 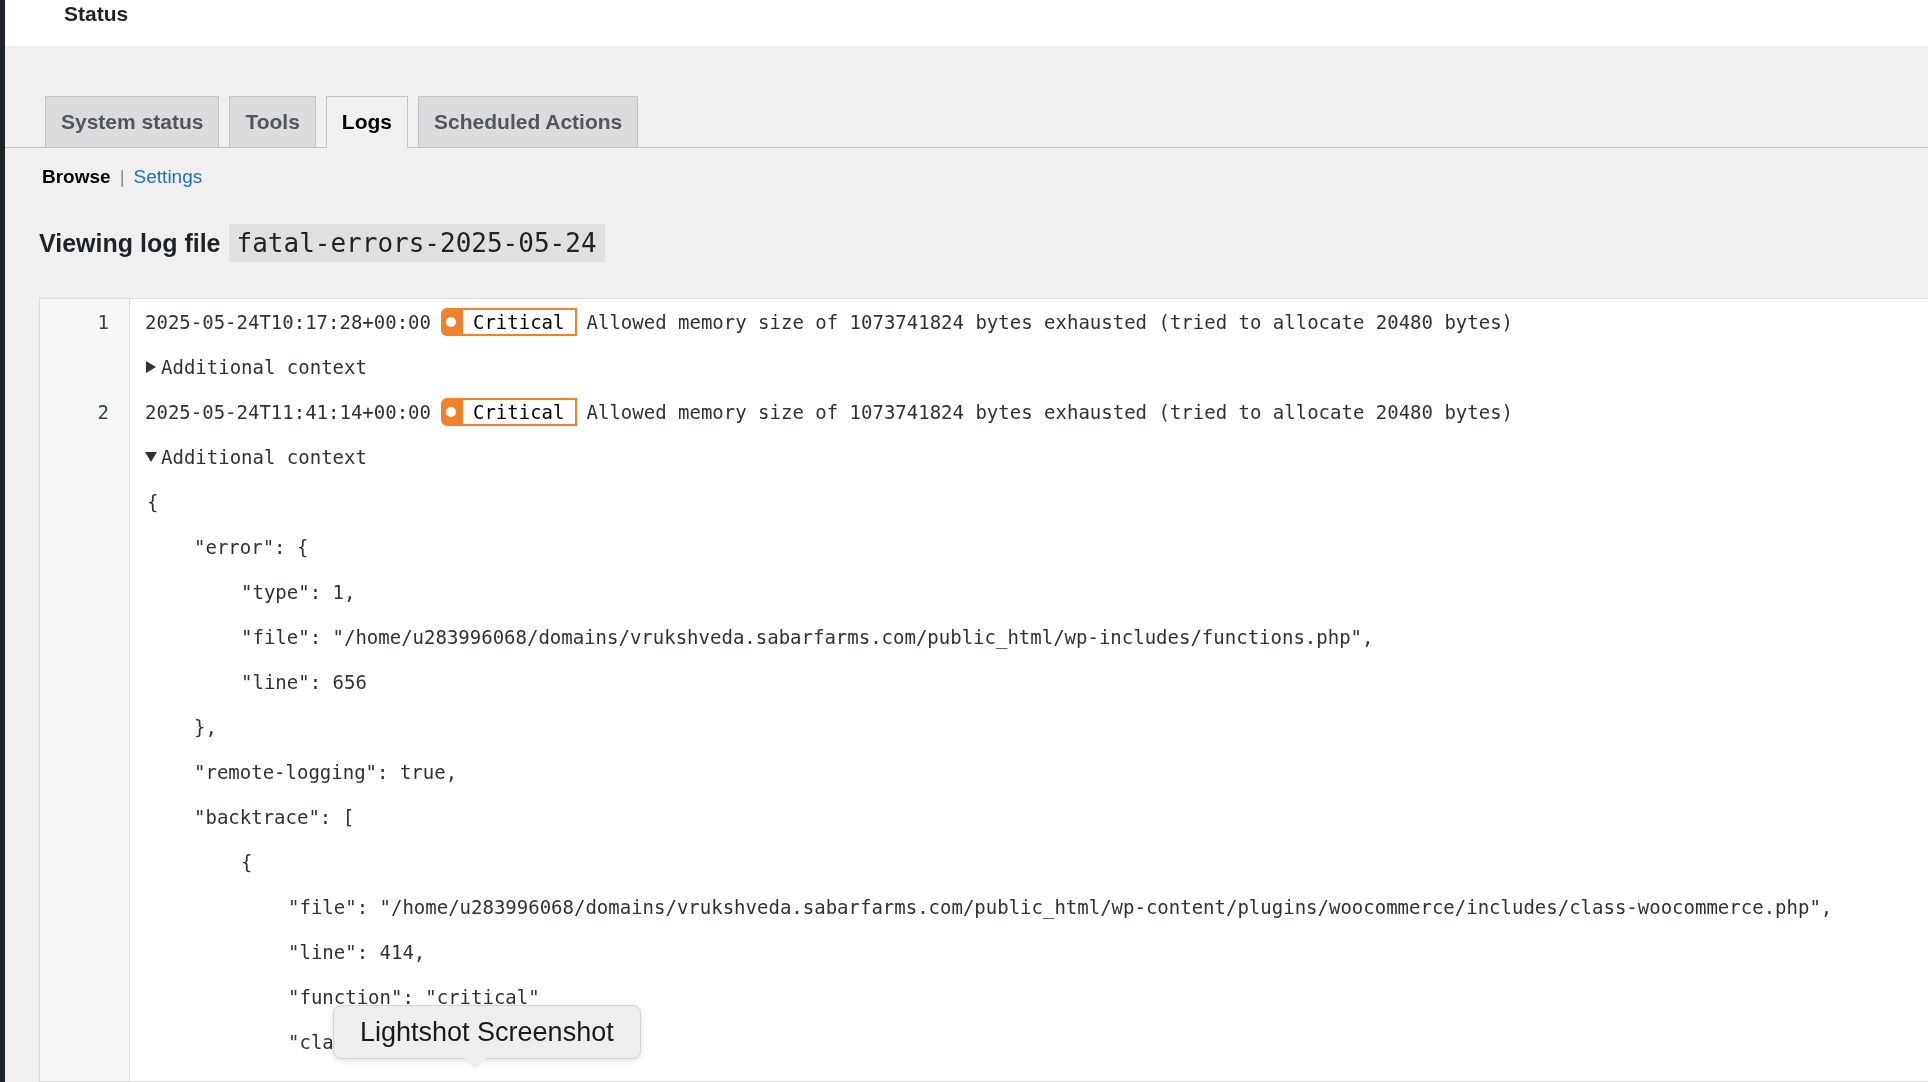 I want to click on caret-right-icon, so click(x=151, y=366).